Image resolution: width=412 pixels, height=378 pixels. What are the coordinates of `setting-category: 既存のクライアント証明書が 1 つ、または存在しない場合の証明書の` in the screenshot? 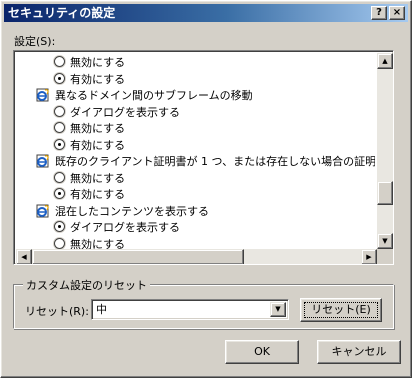 It's located at (205, 162).